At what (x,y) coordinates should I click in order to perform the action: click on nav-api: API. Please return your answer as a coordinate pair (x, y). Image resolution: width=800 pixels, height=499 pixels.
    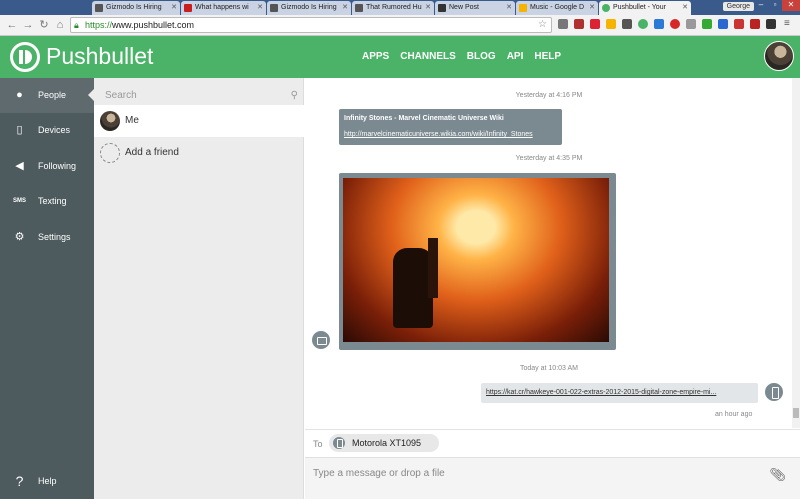
    Looking at the image, I should click on (515, 56).